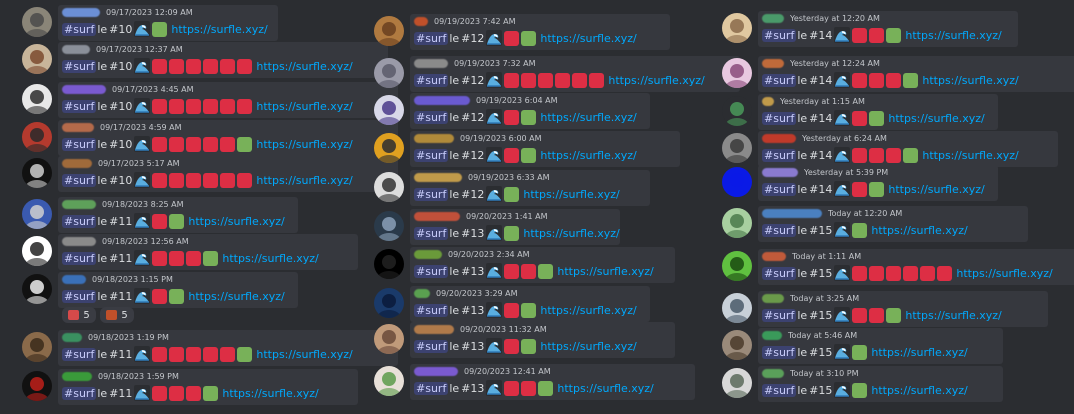 This screenshot has height=414, width=1074. Describe the element at coordinates (117, 279) in the screenshot. I see `message-header: 09/18/2023 1:15 PM` at that location.